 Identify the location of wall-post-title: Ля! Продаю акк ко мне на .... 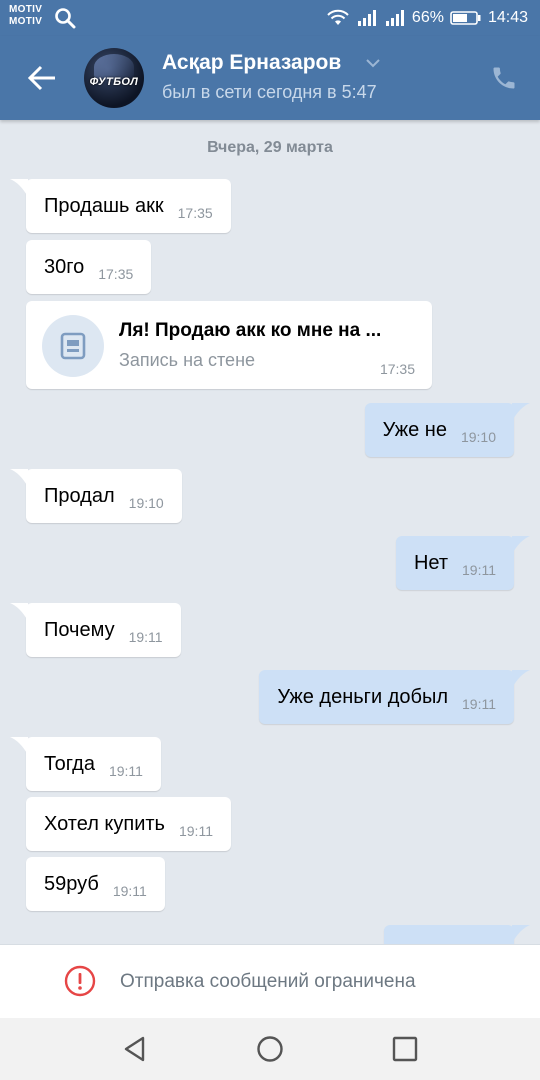
(250, 330).